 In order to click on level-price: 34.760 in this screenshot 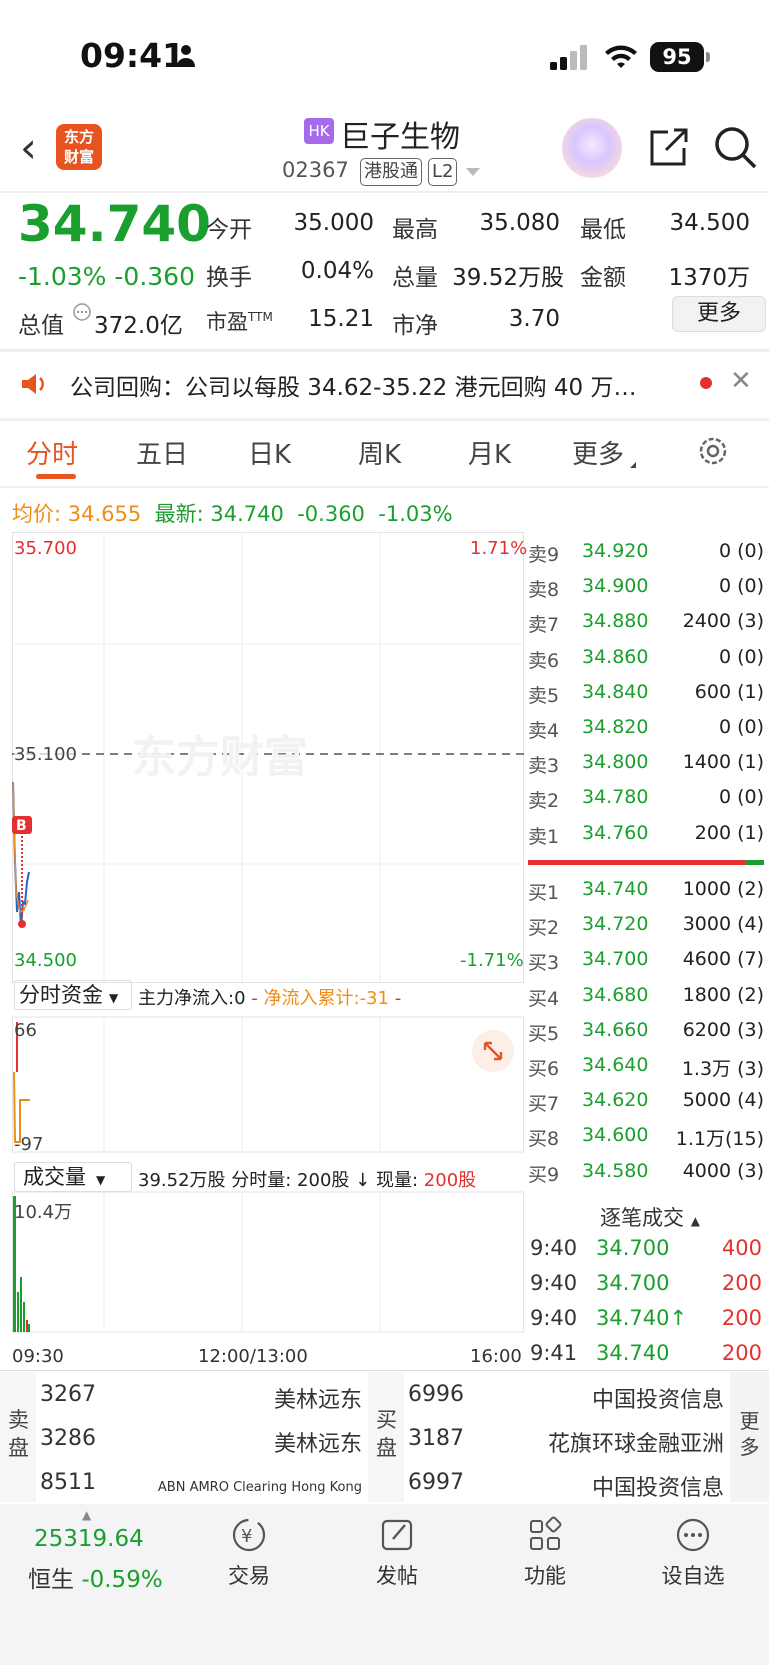, I will do `click(615, 832)`.